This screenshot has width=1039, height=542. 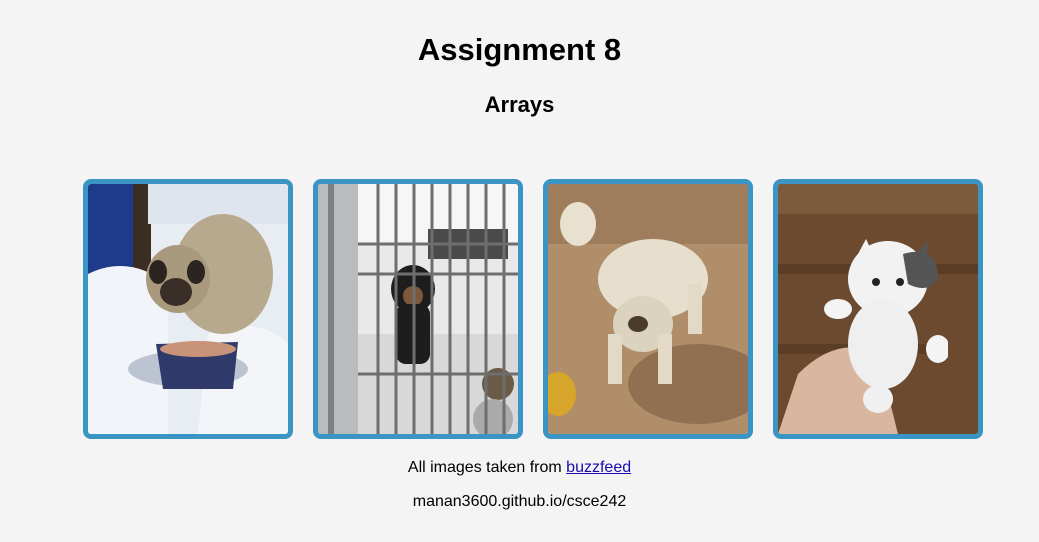 I want to click on page-subtitle: Arrays, so click(x=519, y=104).